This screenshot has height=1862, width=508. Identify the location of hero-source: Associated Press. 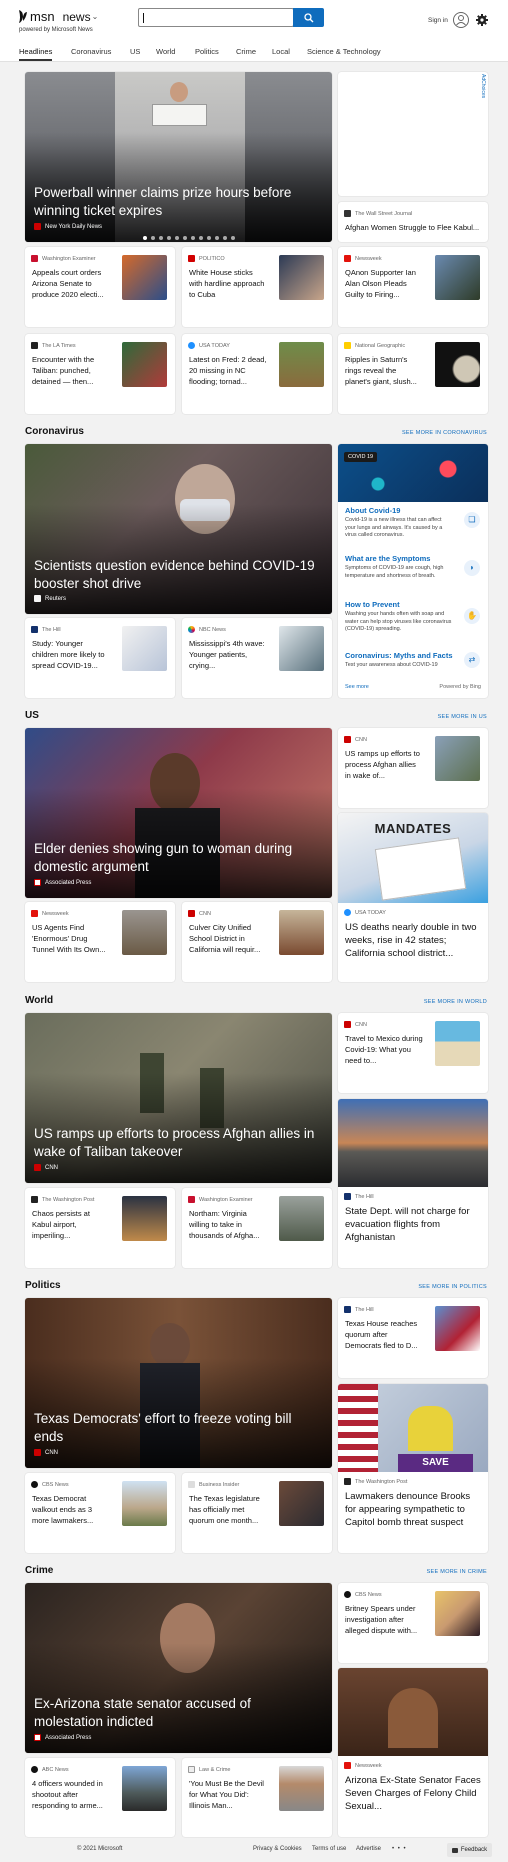
(62, 882).